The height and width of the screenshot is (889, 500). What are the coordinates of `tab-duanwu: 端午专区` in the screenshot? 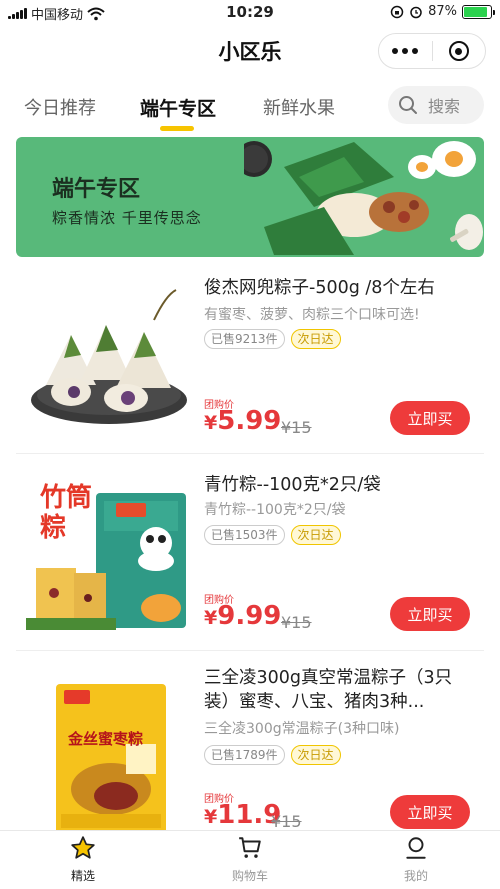 It's located at (178, 107).